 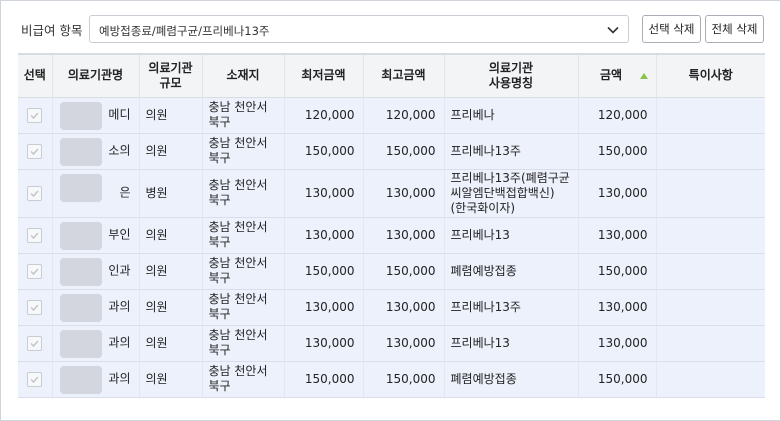 What do you see at coordinates (391, 271) in the screenshot?
I see `table-row: 인과 의원 충남 천안서 북구 150,000 150,000 폐렴예방접종 150,000` at bounding box center [391, 271].